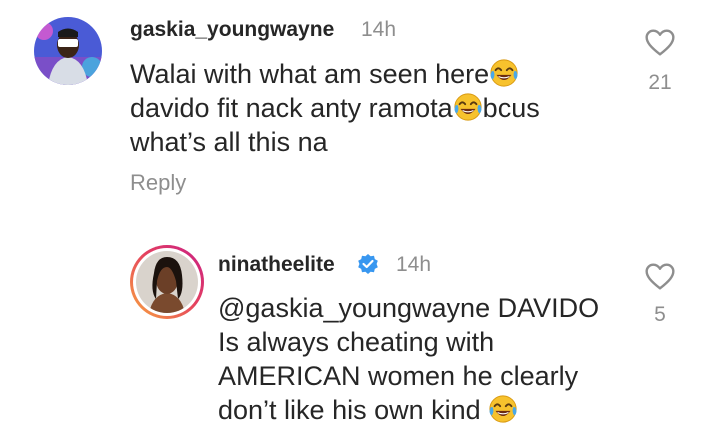 This screenshot has height=427, width=719. Describe the element at coordinates (414, 264) in the screenshot. I see `reply-timestamp: 14h` at that location.